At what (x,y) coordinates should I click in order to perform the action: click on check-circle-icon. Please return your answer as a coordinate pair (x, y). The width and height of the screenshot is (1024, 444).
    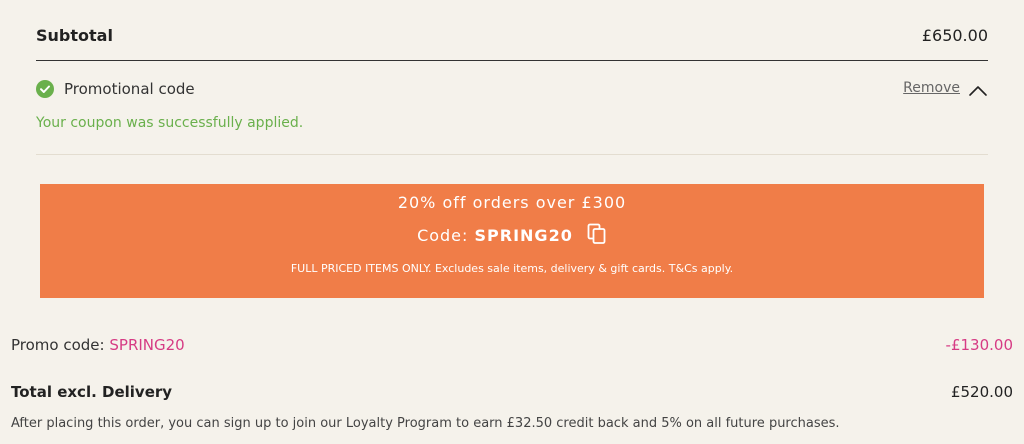
    Looking at the image, I should click on (45, 89).